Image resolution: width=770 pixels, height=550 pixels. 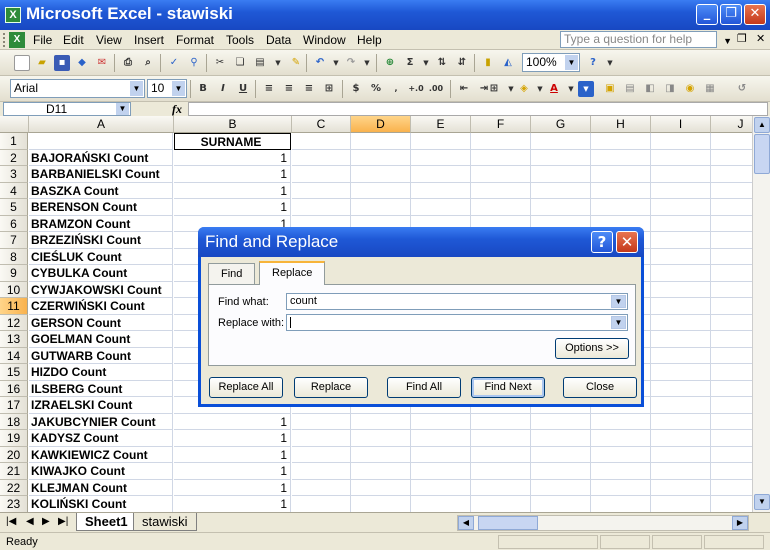 What do you see at coordinates (233, 124) in the screenshot?
I see `column-header-b: B` at bounding box center [233, 124].